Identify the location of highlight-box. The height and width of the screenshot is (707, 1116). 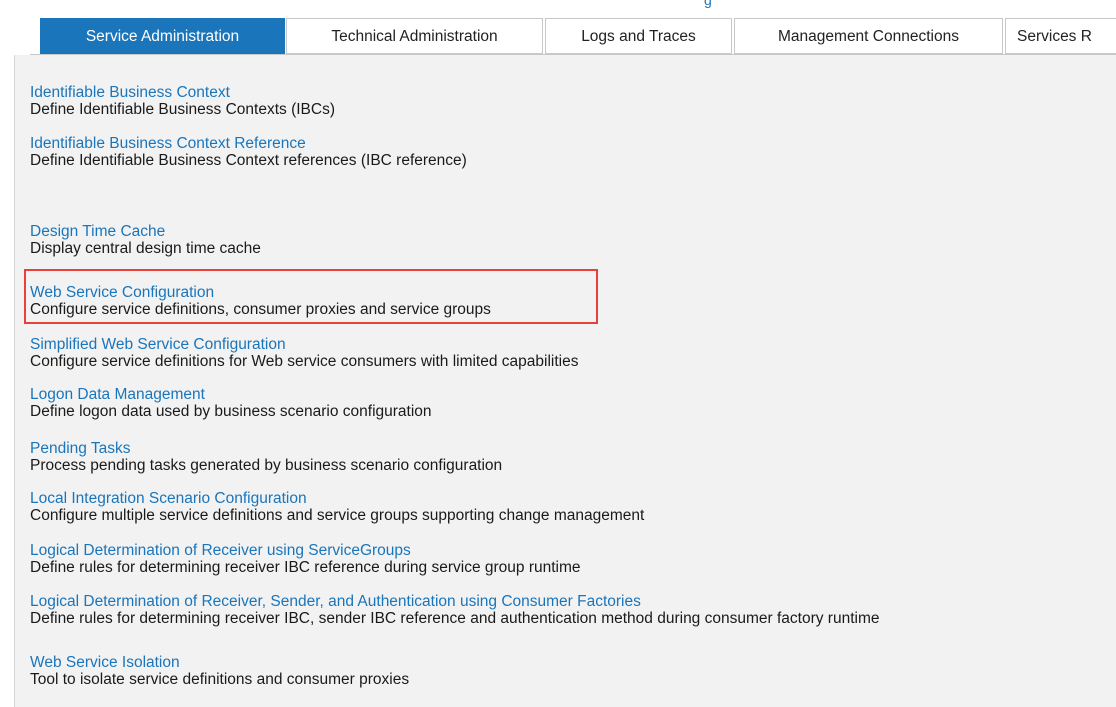
(311, 296).